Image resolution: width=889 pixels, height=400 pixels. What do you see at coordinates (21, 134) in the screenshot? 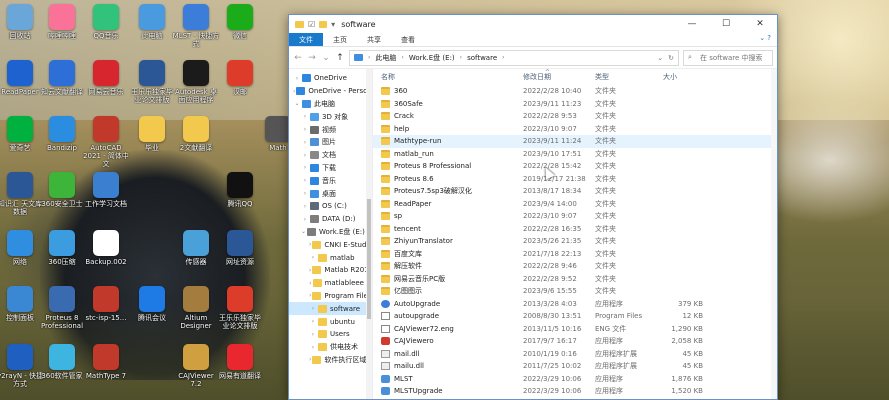
I see `desktop-icon-12: 爱奇艺` at bounding box center [21, 134].